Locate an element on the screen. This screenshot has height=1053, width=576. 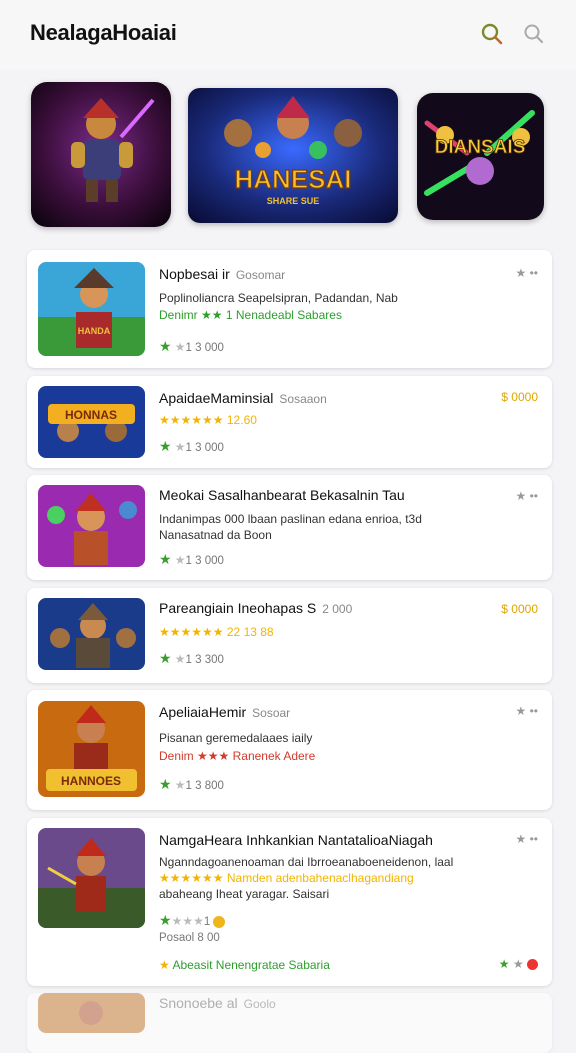
app-title: NealagaHoaiai is located at coordinates (103, 32).